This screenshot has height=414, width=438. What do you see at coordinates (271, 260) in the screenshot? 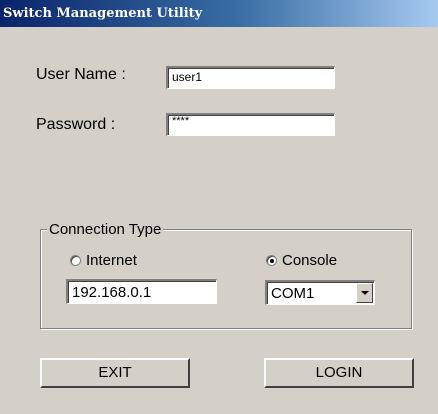
I see `console-radio-icon` at bounding box center [271, 260].